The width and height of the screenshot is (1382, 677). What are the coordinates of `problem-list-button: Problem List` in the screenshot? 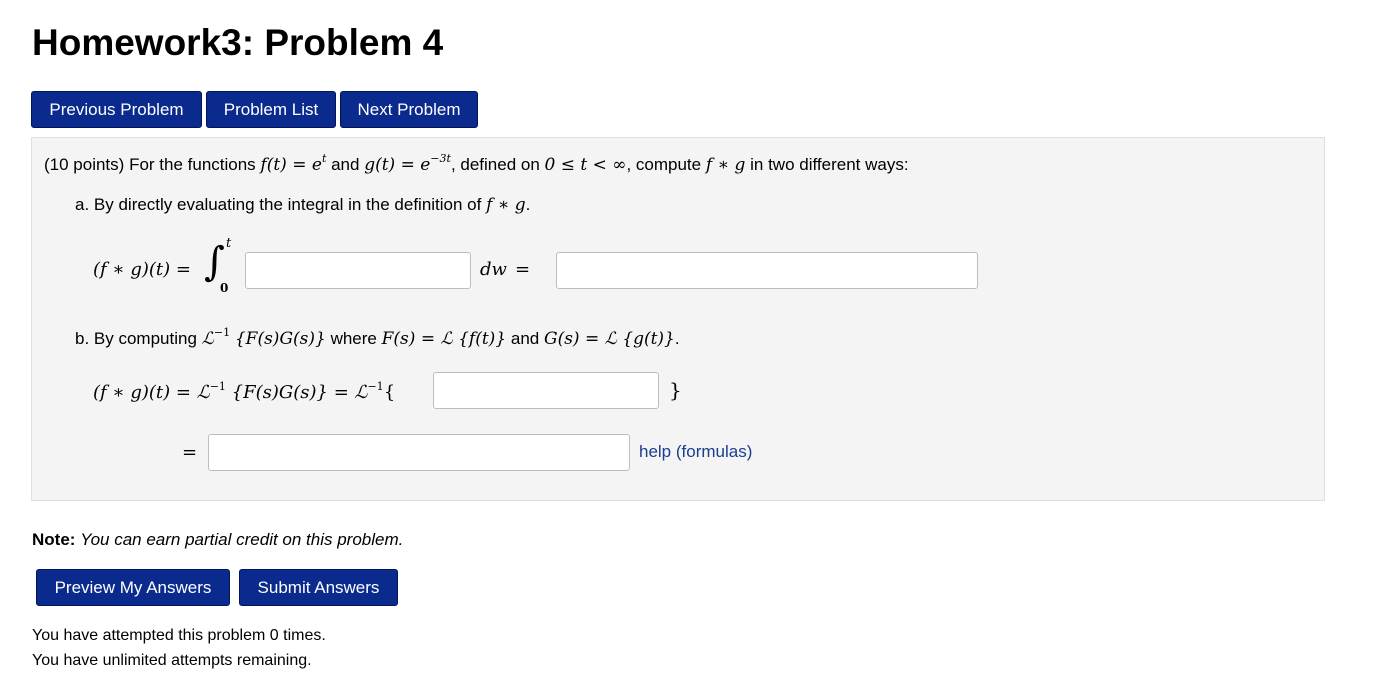 It's located at (271, 109).